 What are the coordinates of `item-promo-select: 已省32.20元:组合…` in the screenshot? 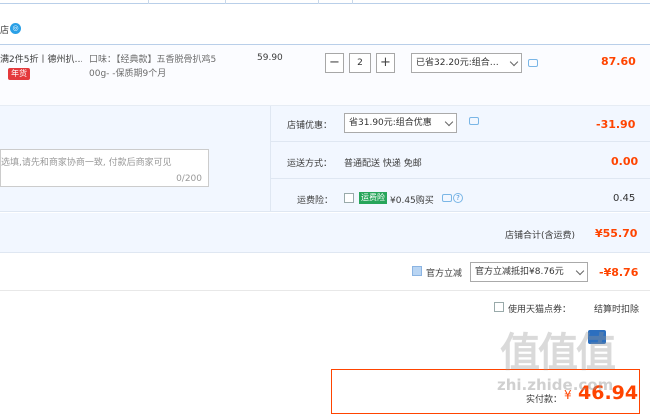 It's located at (466, 63).